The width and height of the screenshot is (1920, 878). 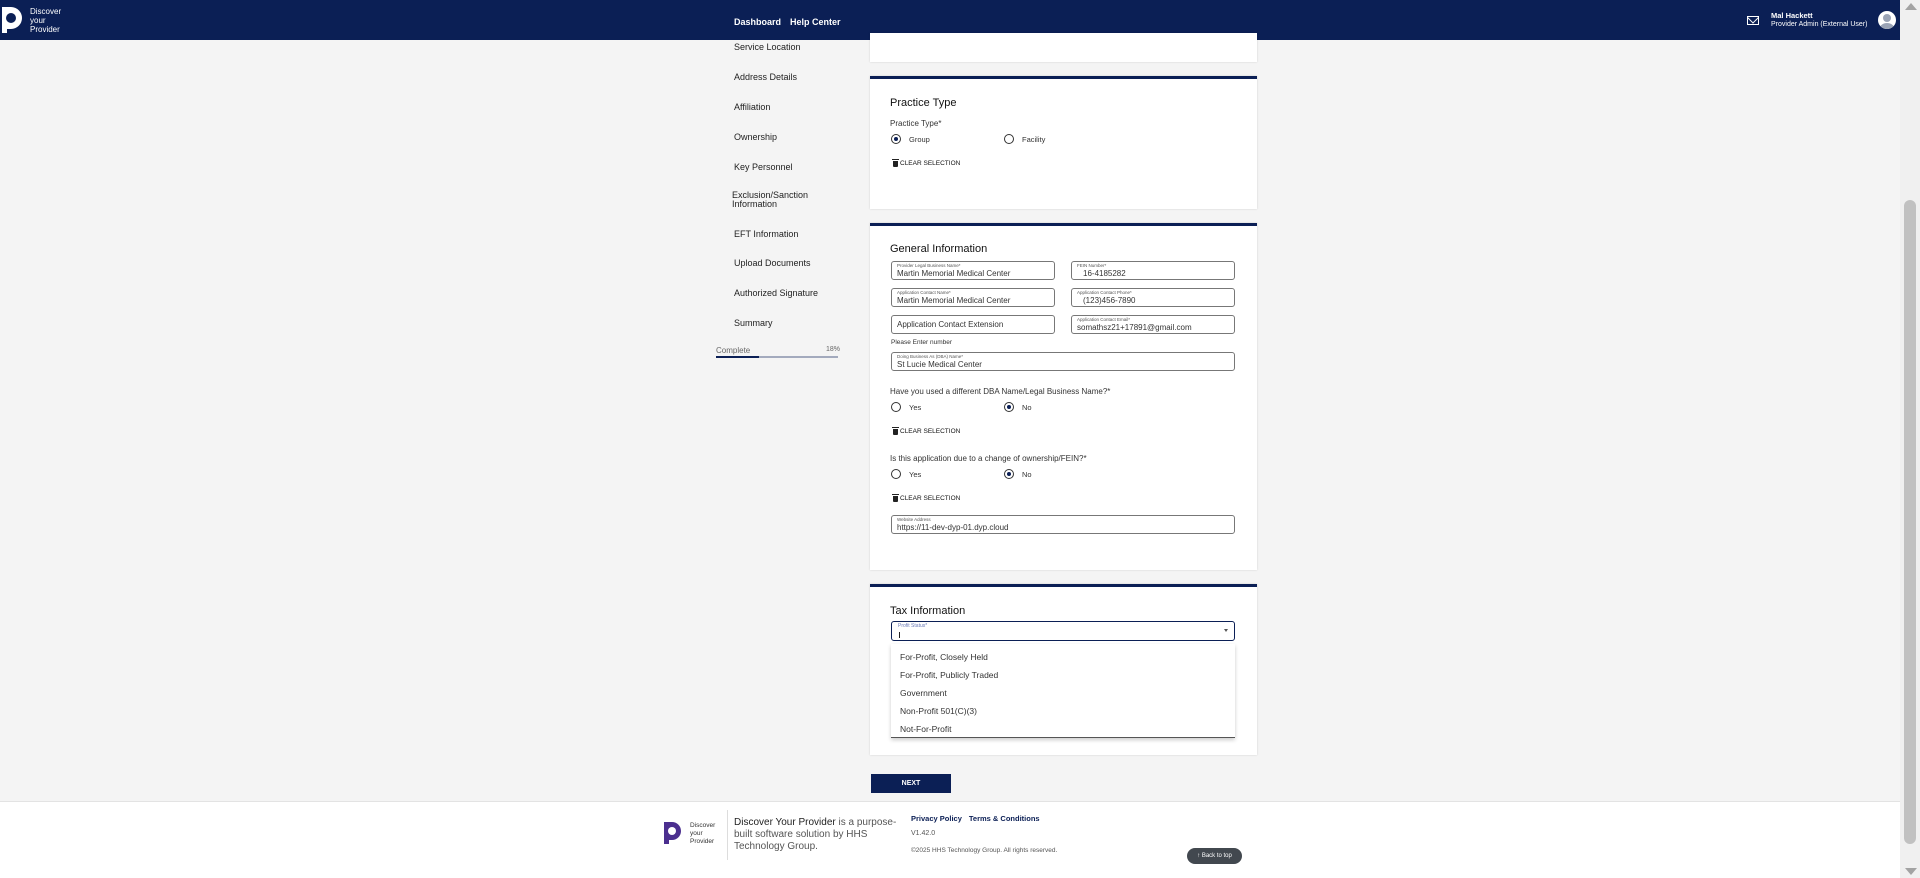 I want to click on nav-help-center: Help Center, so click(x=815, y=22).